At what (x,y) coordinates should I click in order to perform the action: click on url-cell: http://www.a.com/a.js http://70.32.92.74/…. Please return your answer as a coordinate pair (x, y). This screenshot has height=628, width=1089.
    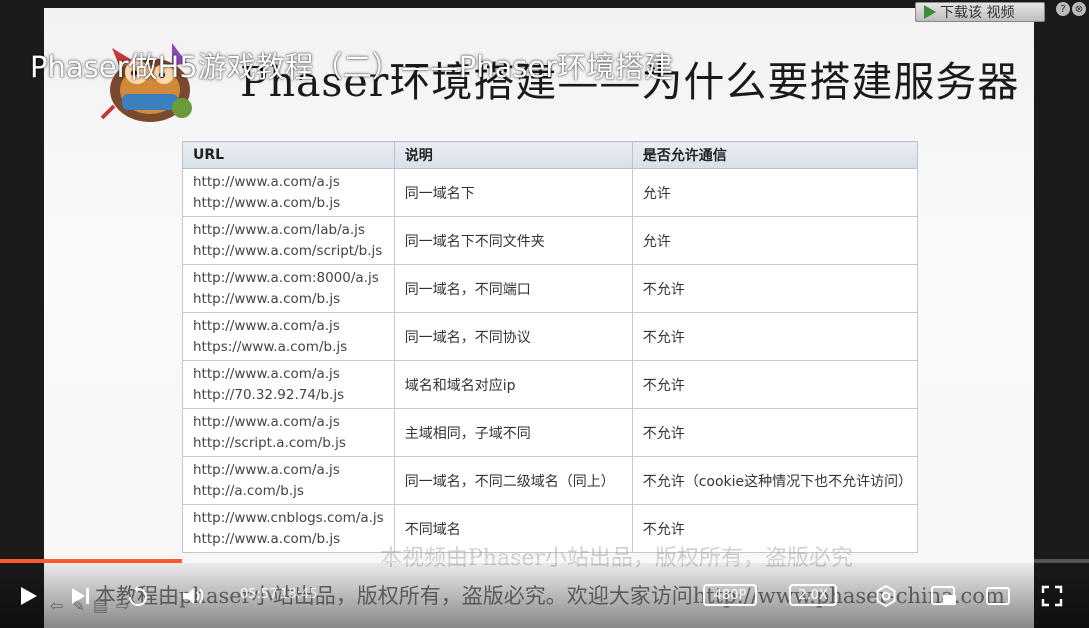
    Looking at the image, I should click on (288, 384).